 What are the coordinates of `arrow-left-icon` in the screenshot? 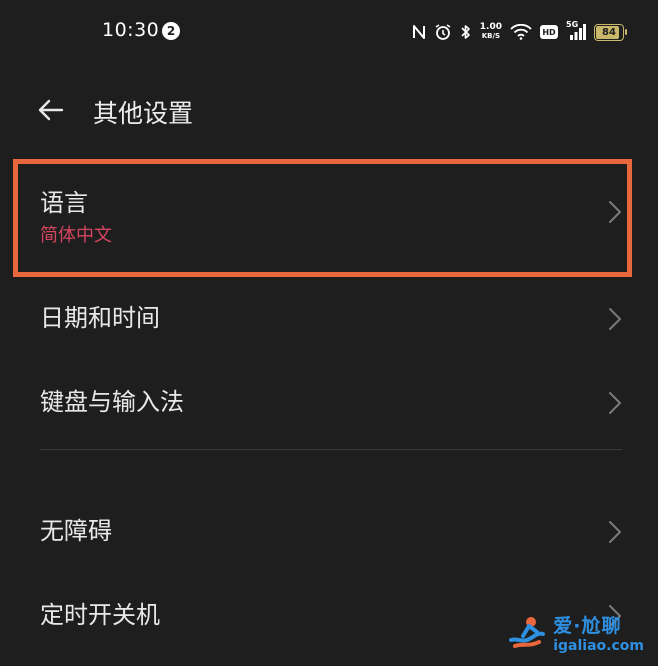 It's located at (50, 110).